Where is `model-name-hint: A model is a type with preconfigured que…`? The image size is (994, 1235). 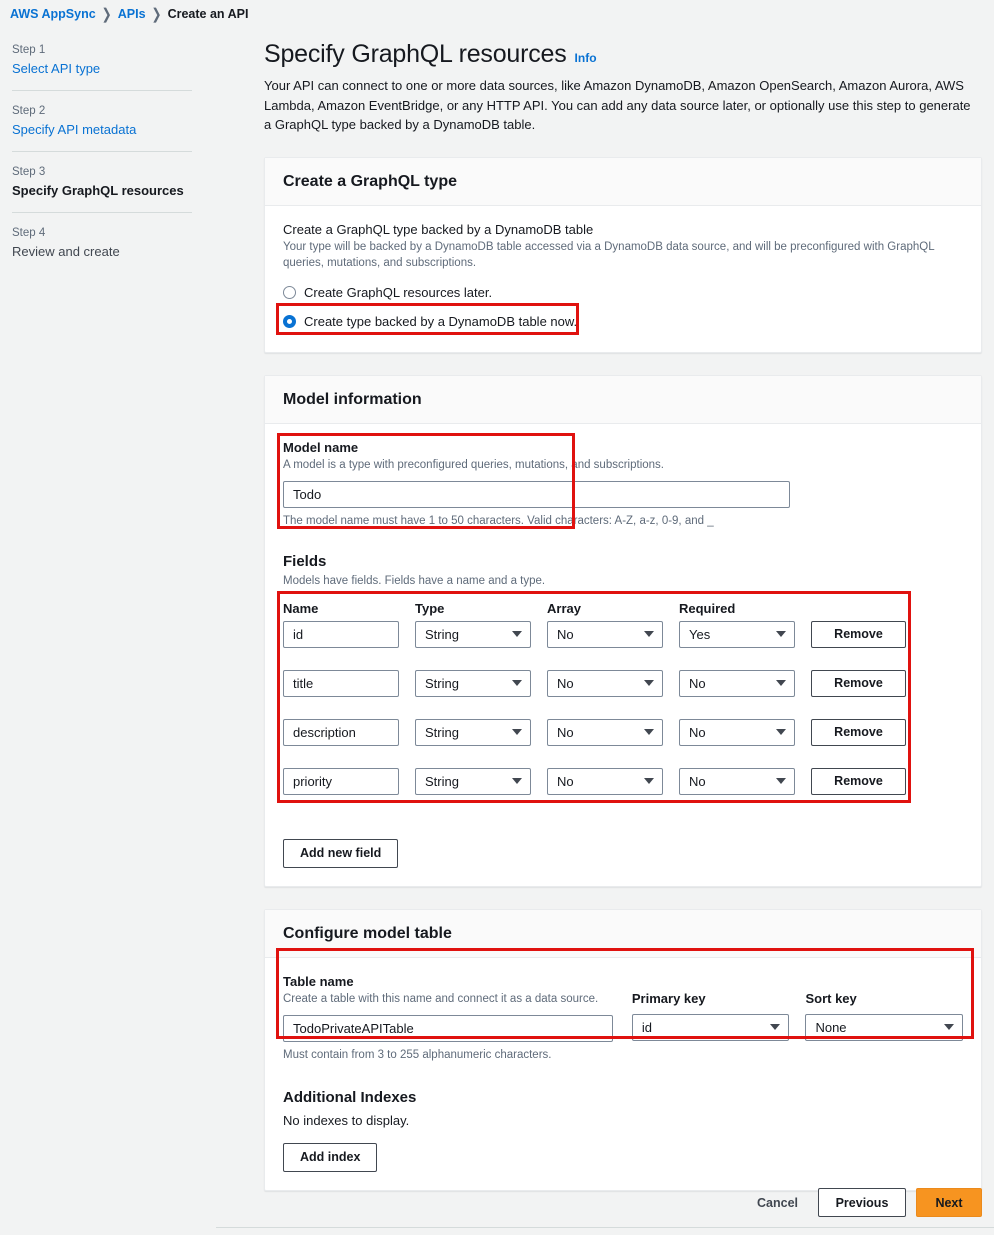
model-name-hint: A model is a type with preconfigured que… is located at coordinates (473, 464).